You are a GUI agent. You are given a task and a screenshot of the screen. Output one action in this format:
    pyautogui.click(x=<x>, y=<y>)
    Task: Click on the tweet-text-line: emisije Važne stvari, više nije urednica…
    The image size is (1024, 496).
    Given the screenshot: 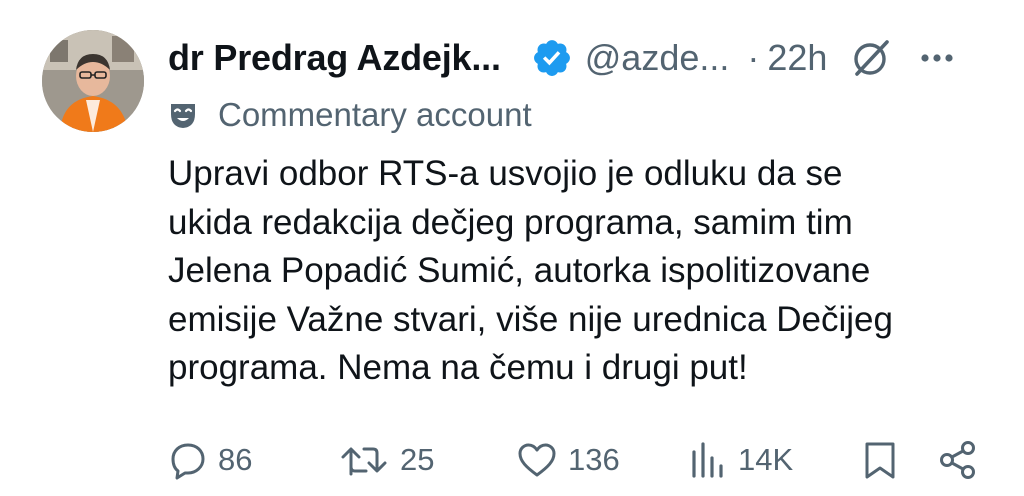 What is the action you would take?
    pyautogui.click(x=530, y=319)
    